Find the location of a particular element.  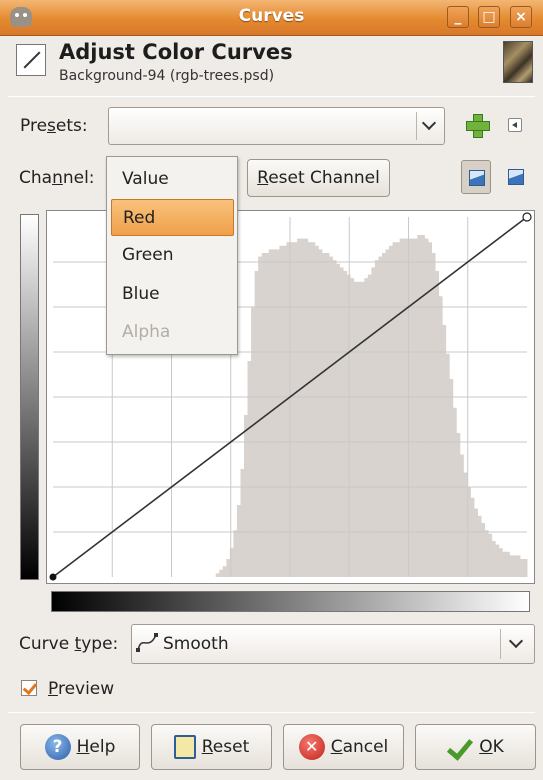

reset-channel-button: Reset Channel is located at coordinates (318, 178).